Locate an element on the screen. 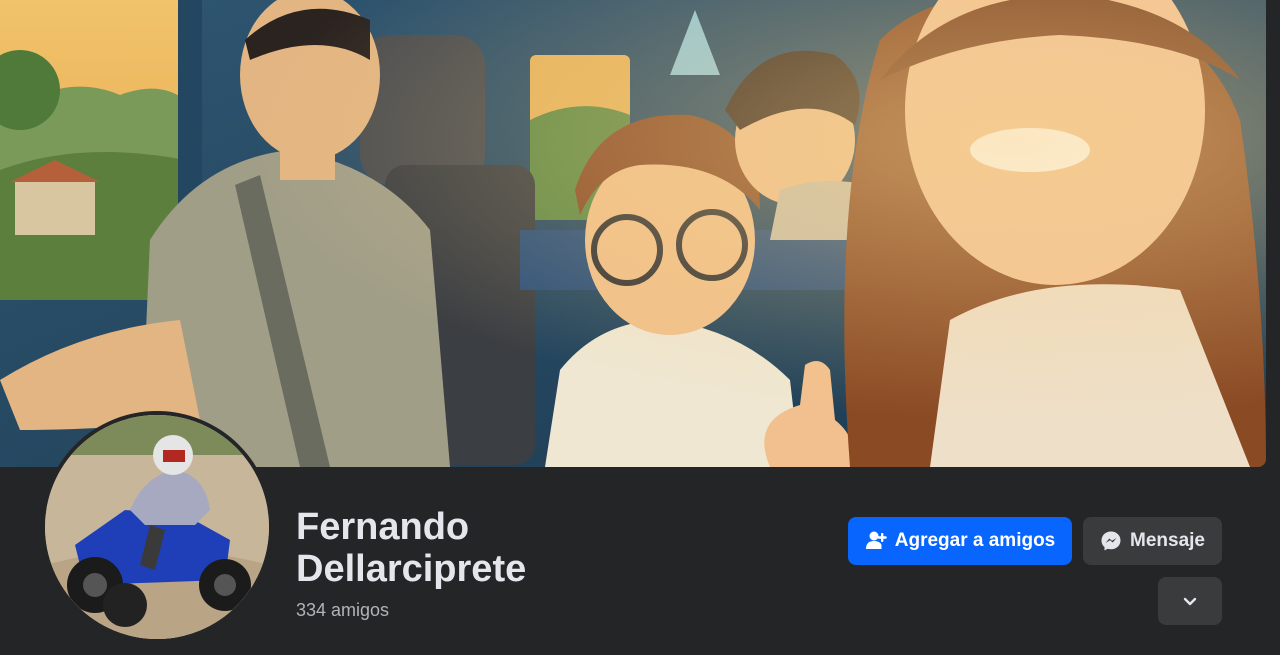 The width and height of the screenshot is (1280, 655). profile-avatar is located at coordinates (157, 527).